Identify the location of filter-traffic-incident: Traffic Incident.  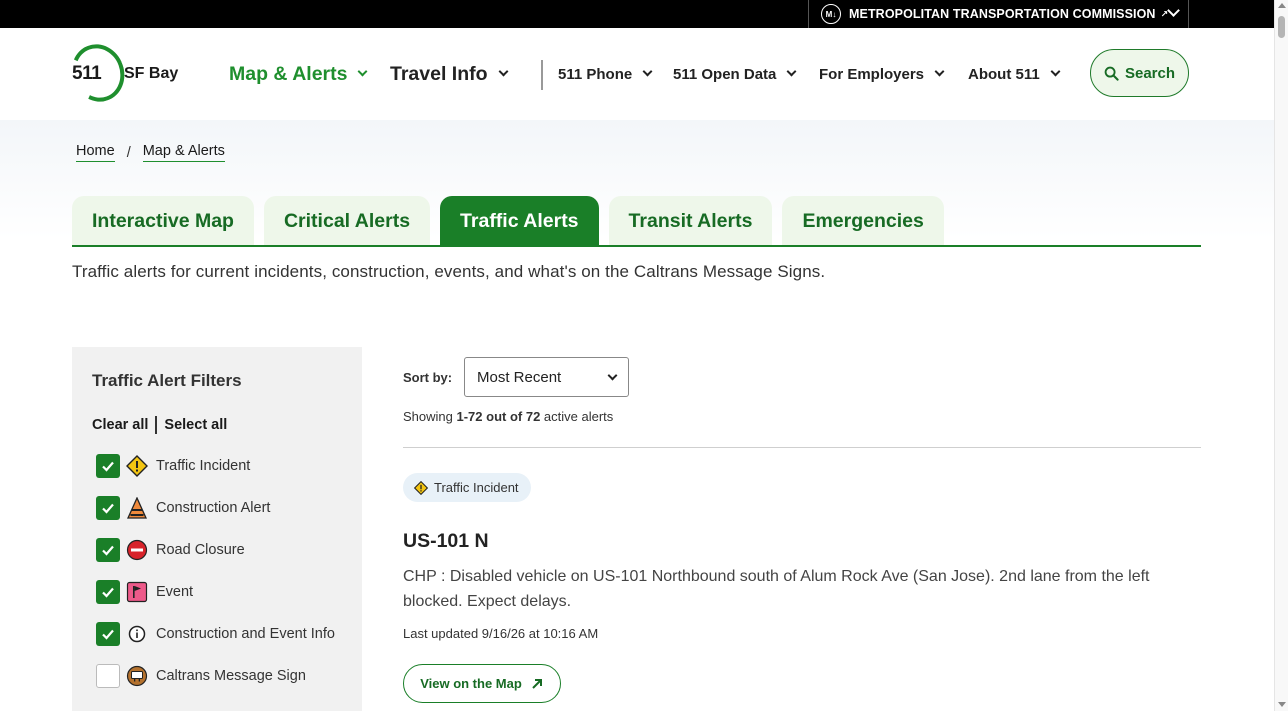
(173, 466).